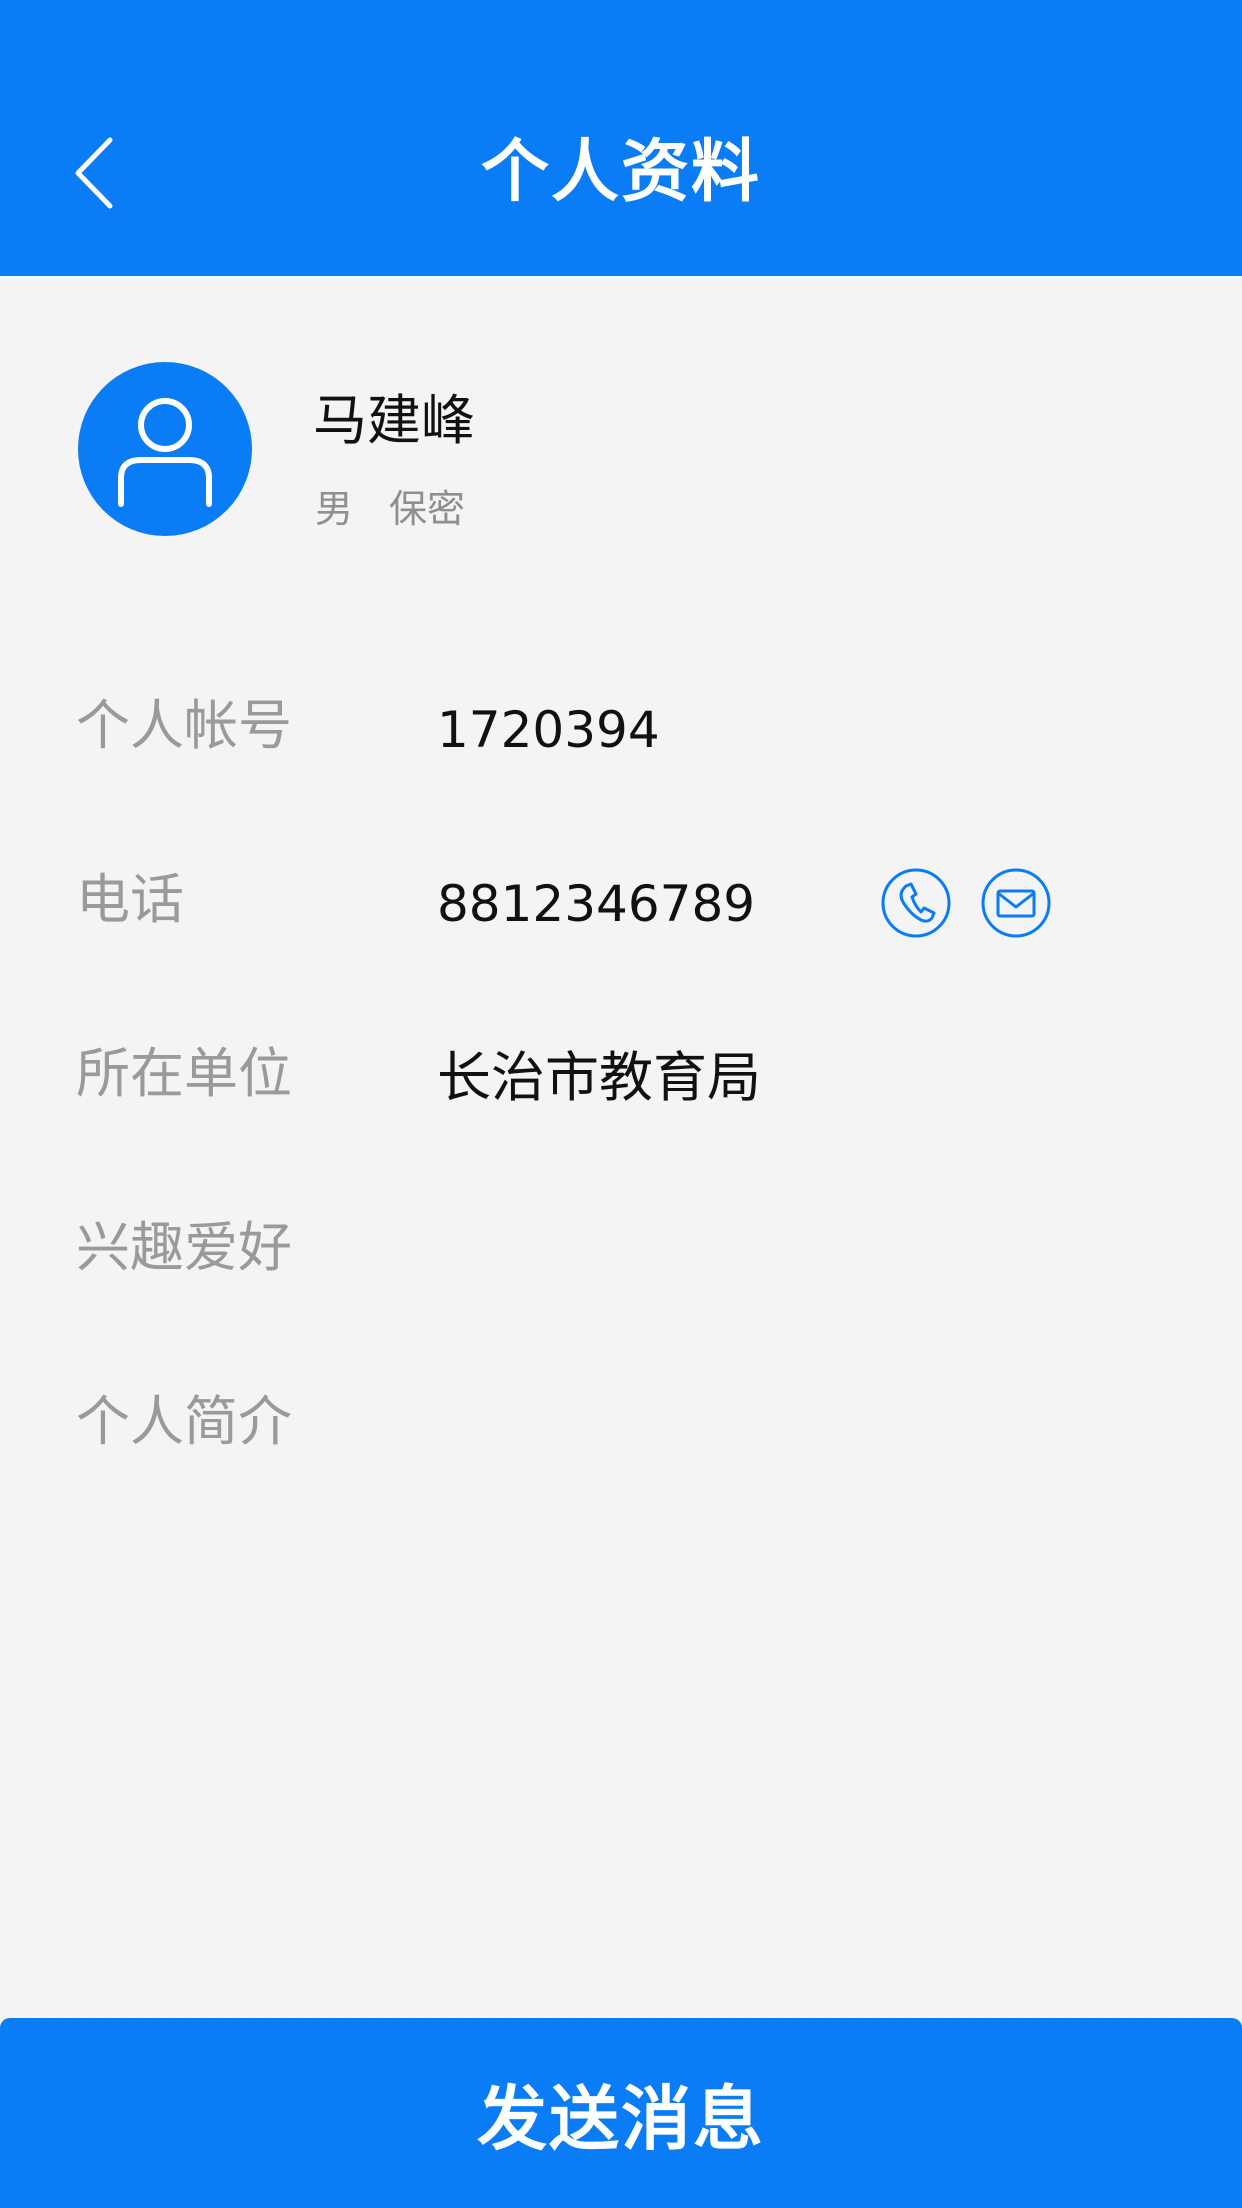 The width and height of the screenshot is (1242, 2208). I want to click on call-button, so click(916, 903).